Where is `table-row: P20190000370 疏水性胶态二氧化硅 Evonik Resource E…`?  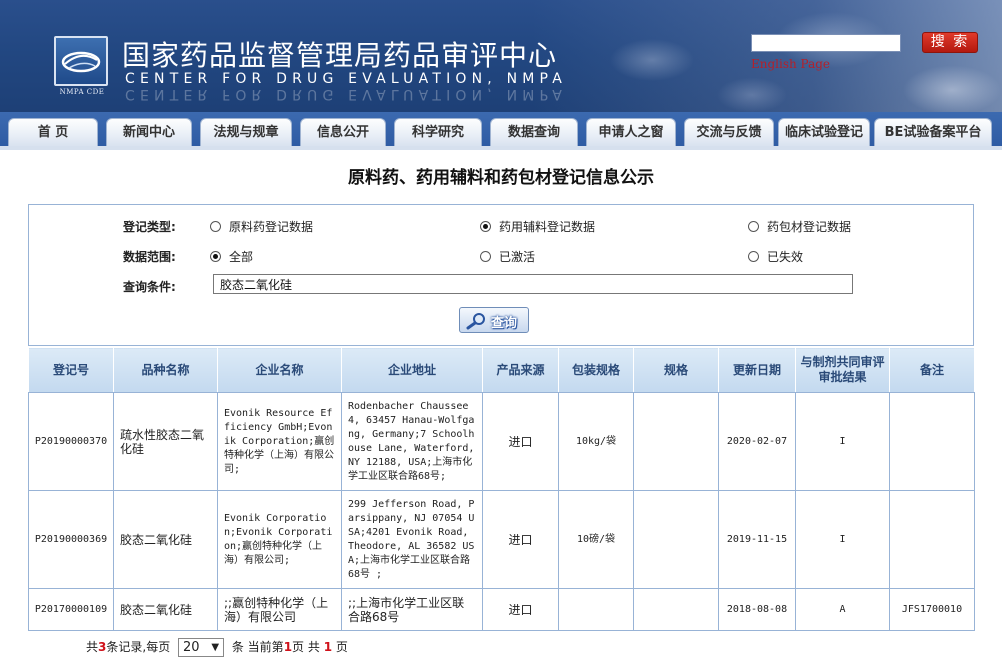 table-row: P20190000370 疏水性胶态二氧化硅 Evonik Resource E… is located at coordinates (501, 441).